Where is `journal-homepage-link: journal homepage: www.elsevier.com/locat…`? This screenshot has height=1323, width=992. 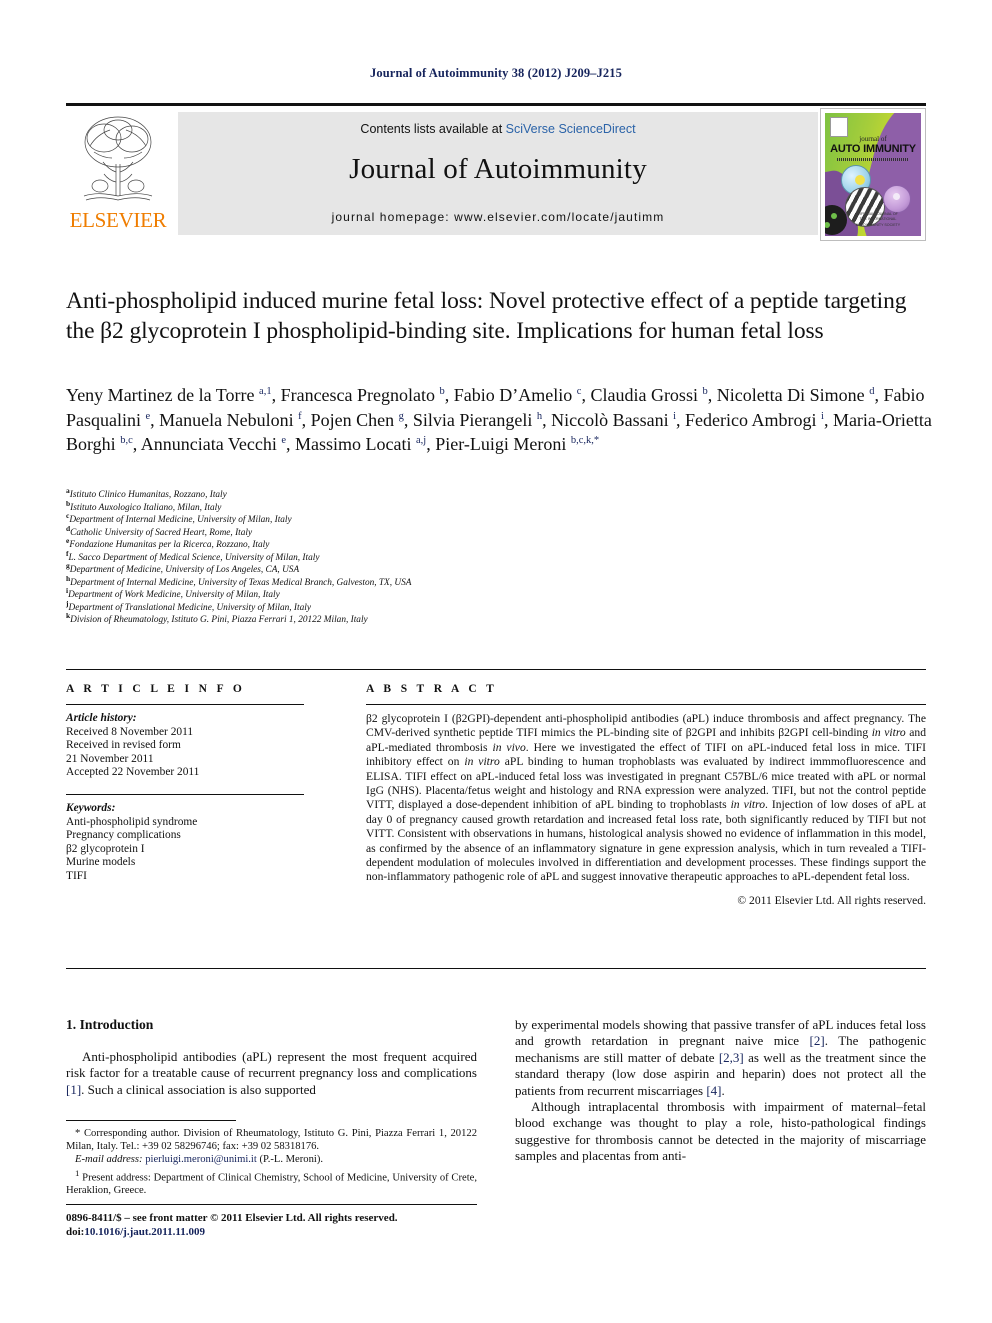
journal-homepage-link: journal homepage: www.elsevier.com/locat… is located at coordinates (498, 217).